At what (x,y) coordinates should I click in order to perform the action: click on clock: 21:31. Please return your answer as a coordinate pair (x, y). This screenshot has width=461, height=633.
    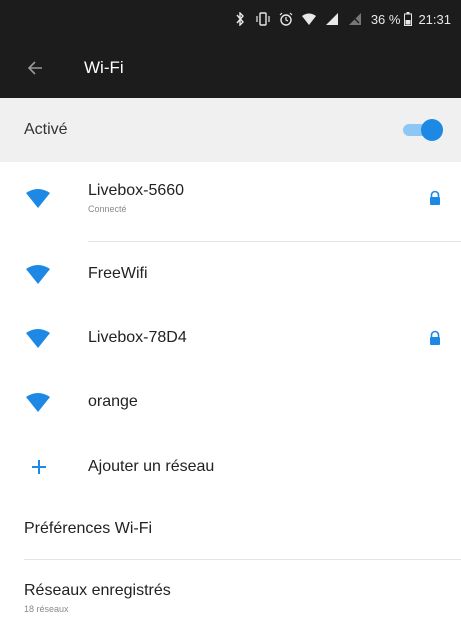
    Looking at the image, I should click on (434, 19).